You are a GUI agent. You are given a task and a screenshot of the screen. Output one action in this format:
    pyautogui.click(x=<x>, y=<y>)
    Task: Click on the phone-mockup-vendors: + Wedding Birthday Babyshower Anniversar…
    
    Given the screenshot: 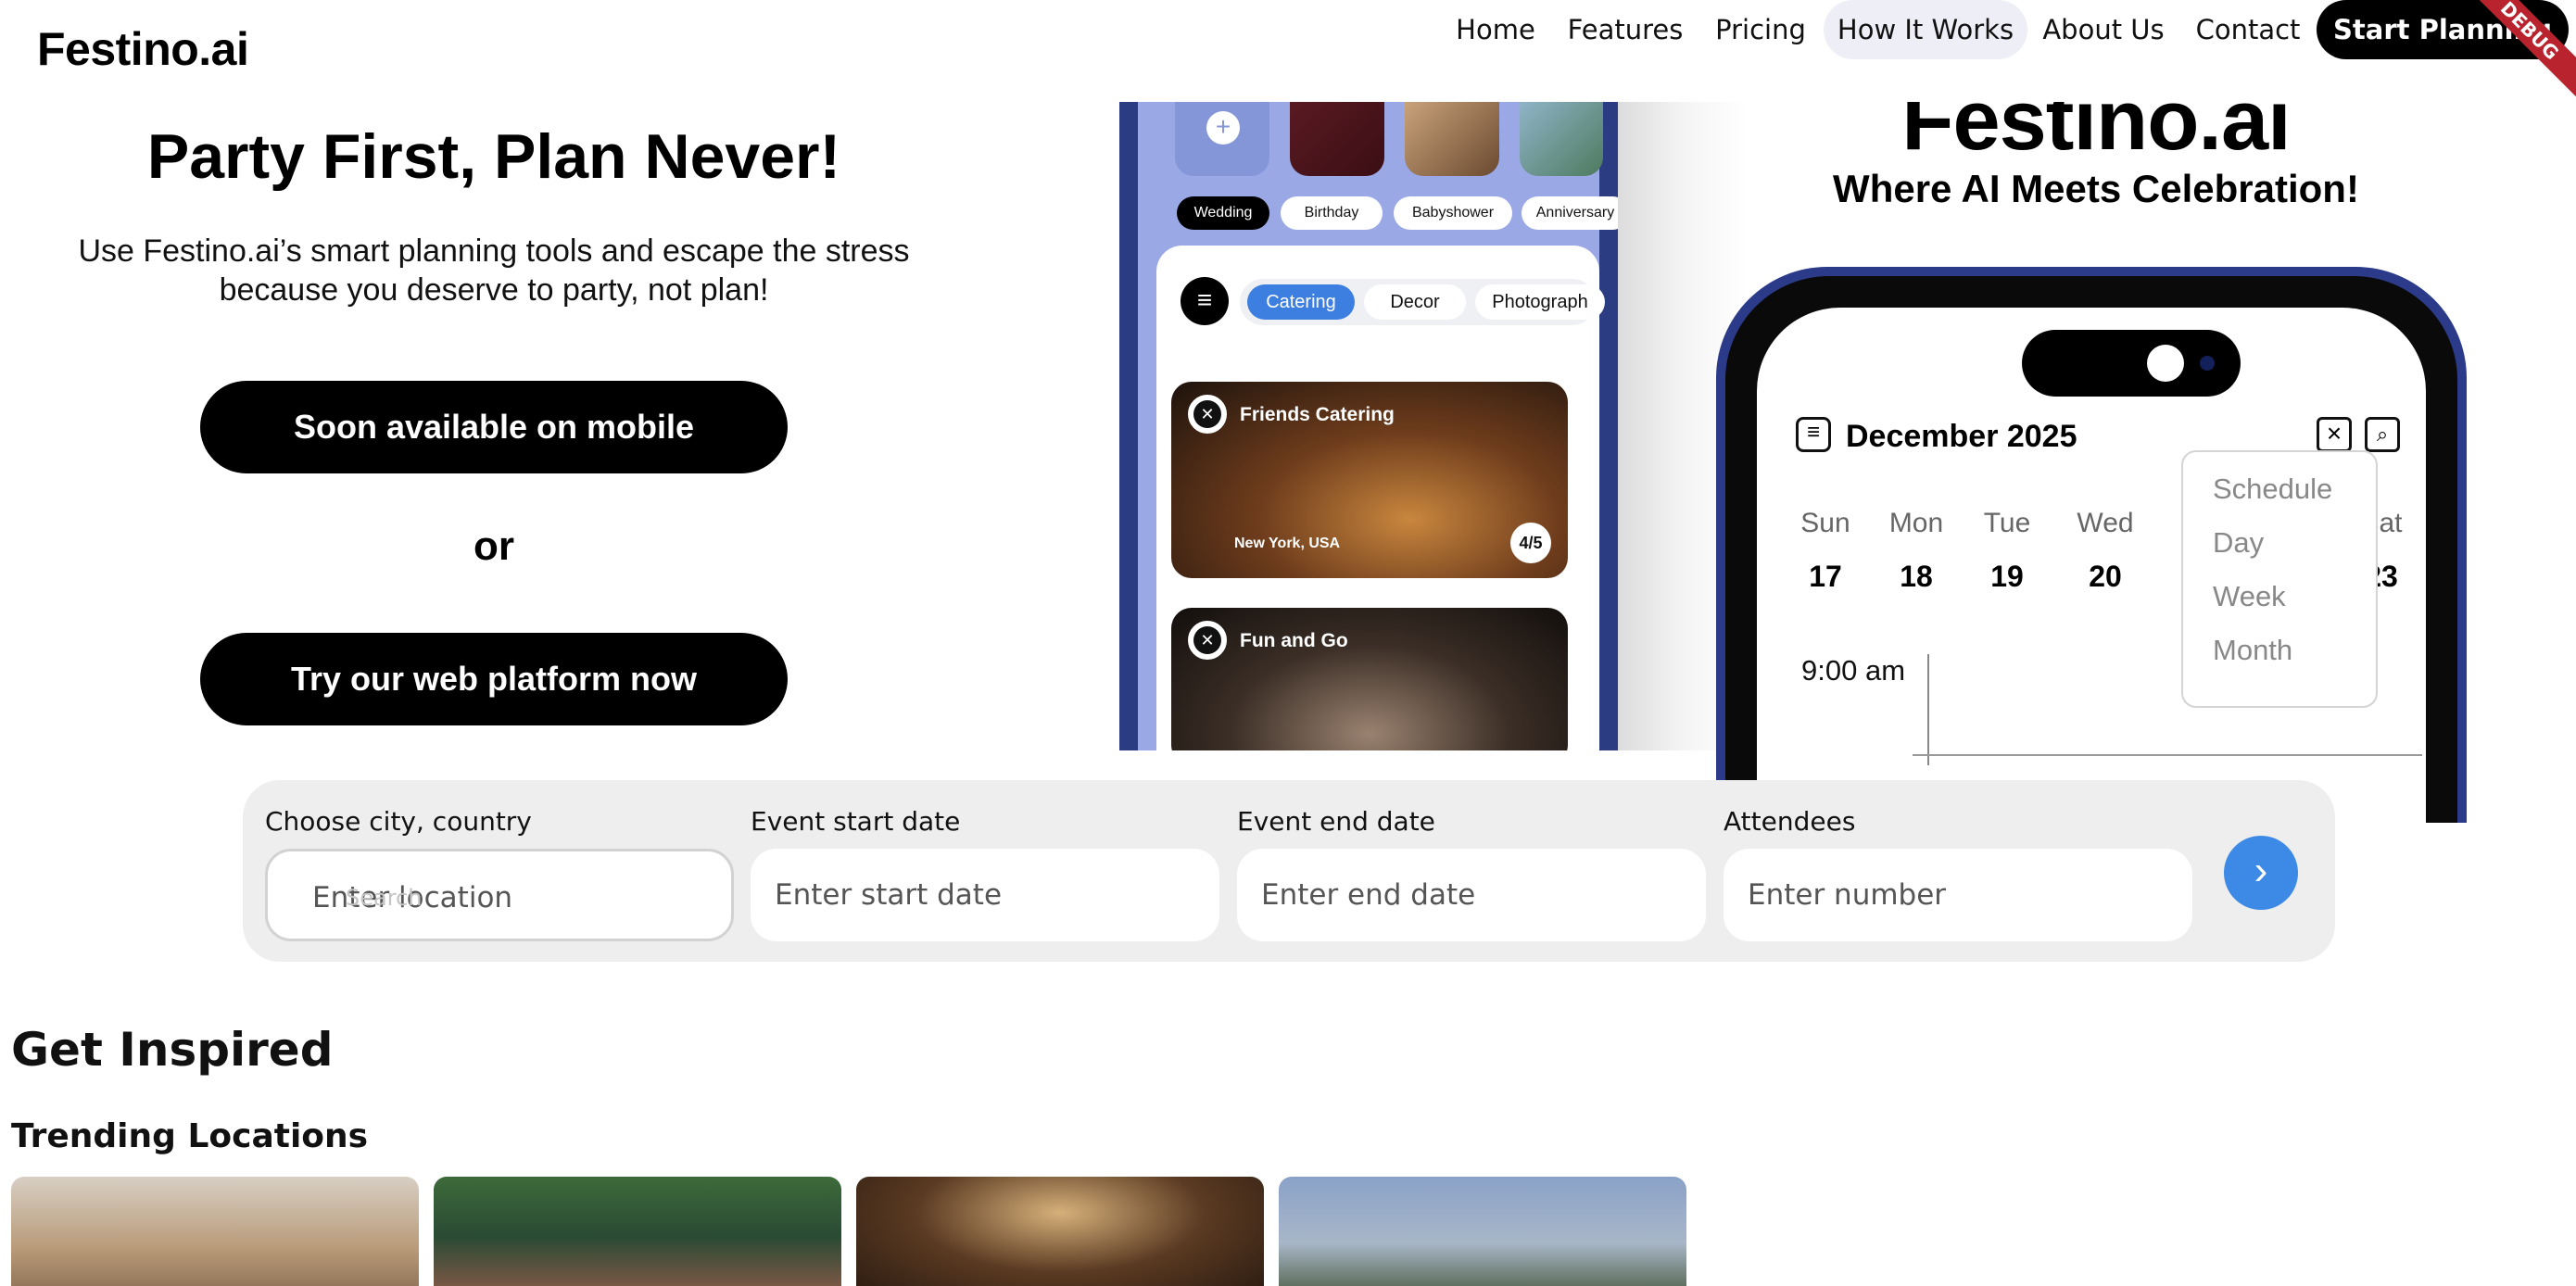 What is the action you would take?
    pyautogui.click(x=1368, y=426)
    